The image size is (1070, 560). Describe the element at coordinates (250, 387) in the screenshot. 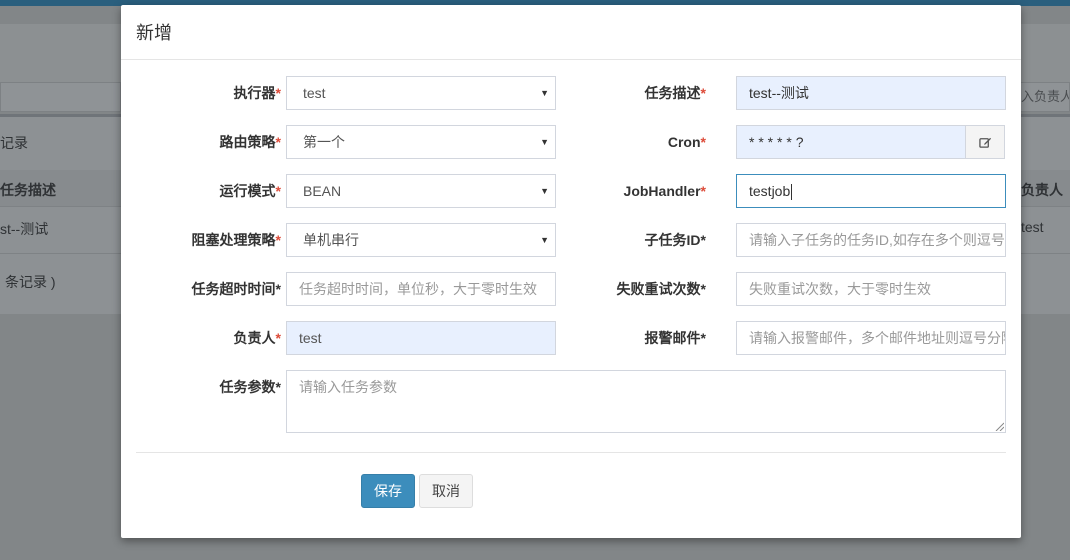

I see `params-label: 任务参数*` at that location.